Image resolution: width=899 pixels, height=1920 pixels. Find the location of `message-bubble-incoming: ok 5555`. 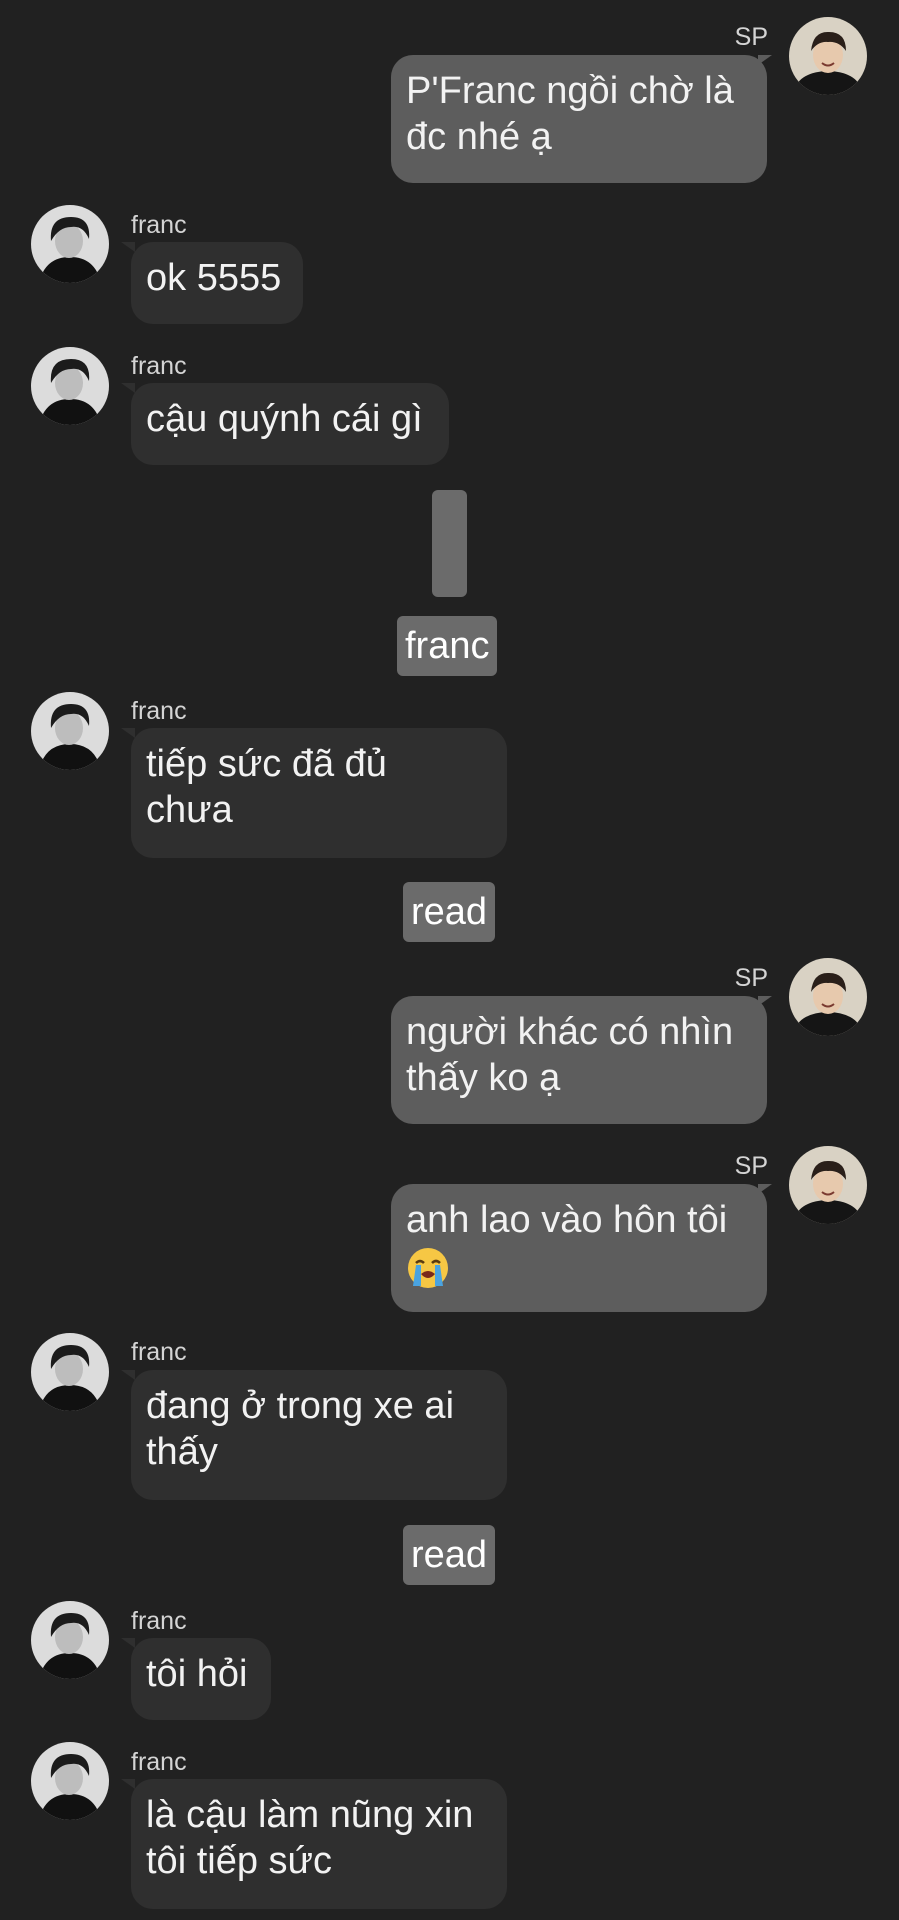

message-bubble-incoming: ok 5555 is located at coordinates (217, 283).